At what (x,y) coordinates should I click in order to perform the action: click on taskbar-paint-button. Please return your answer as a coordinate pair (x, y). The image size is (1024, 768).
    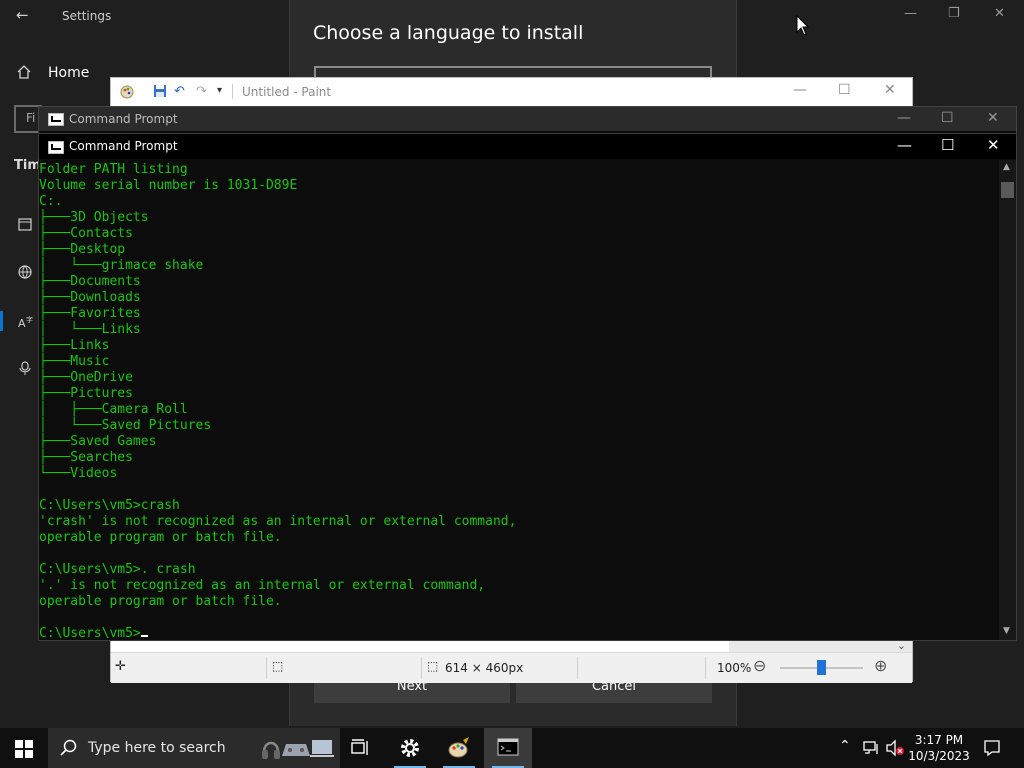
    Looking at the image, I should click on (459, 748).